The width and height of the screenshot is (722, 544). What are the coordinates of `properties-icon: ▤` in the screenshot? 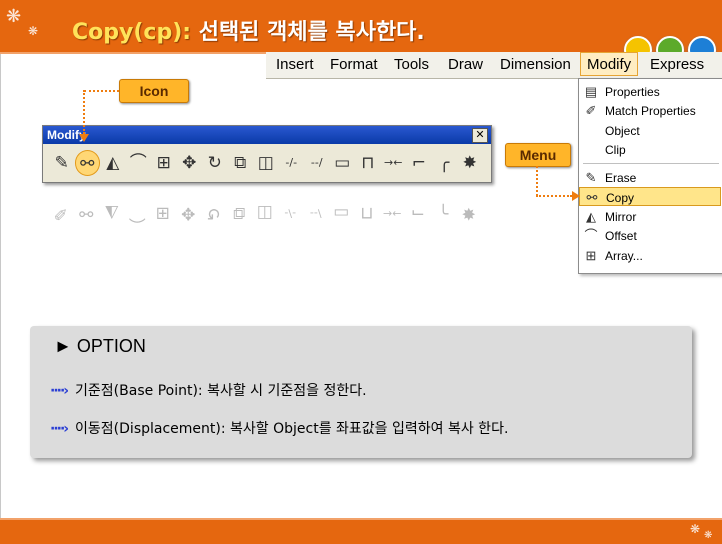 It's located at (591, 91).